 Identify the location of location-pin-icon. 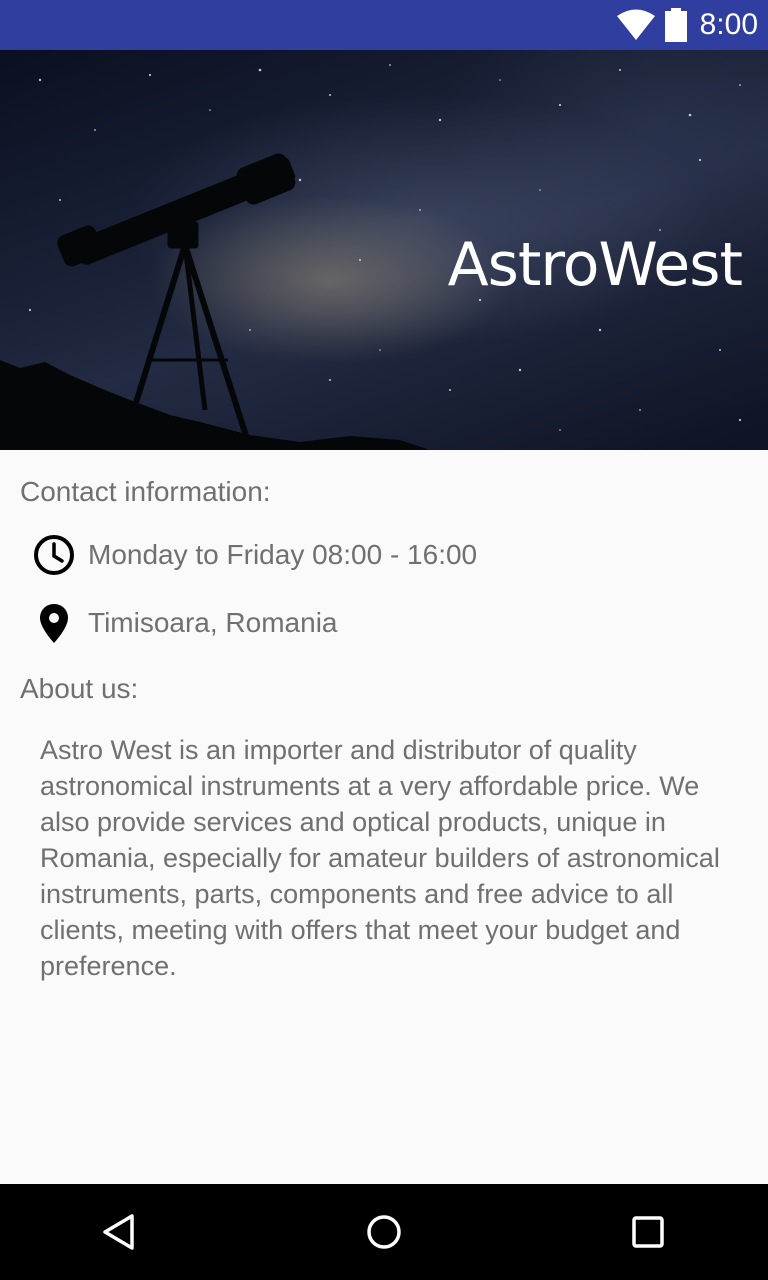
(54, 623).